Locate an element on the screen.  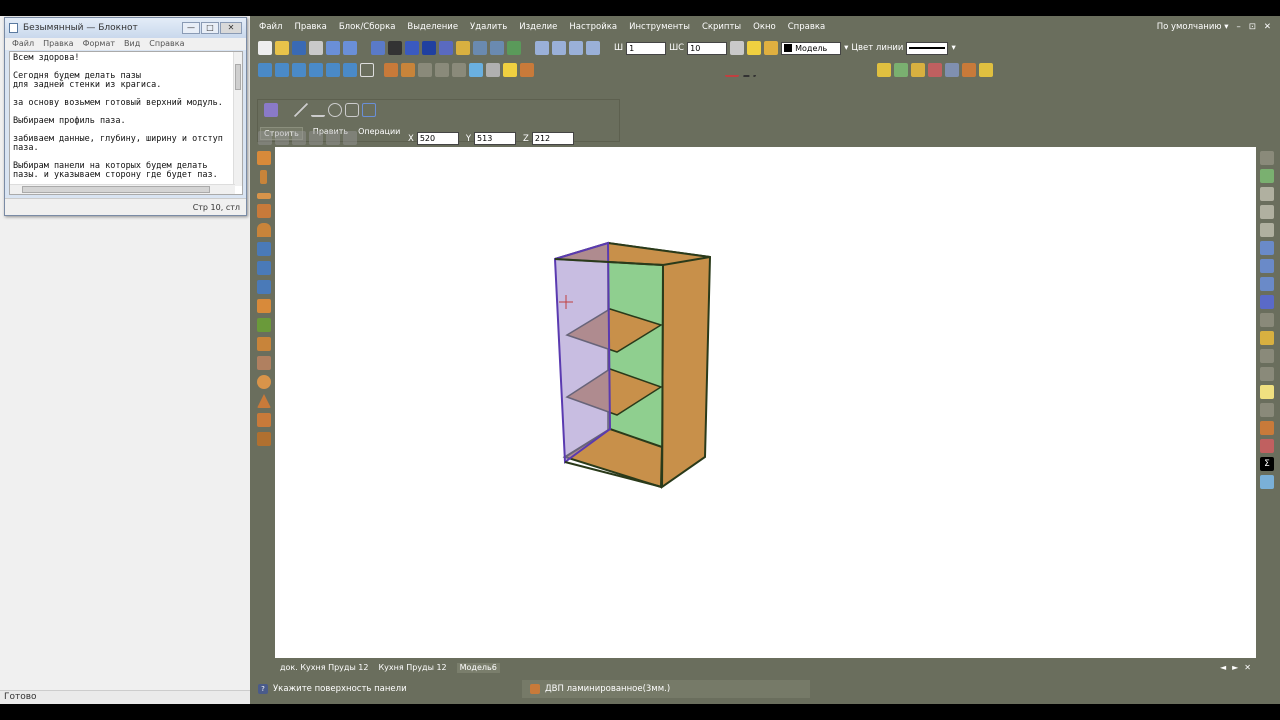
help-icon: ? is located at coordinates (263, 689).